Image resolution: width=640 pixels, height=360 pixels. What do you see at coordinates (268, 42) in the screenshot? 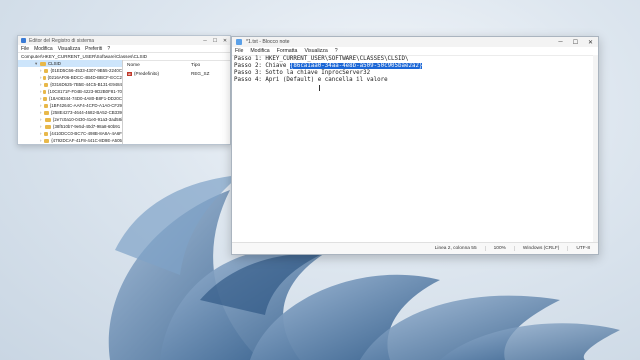
I see `notepad-title: *1.txt - Blocco note` at bounding box center [268, 42].